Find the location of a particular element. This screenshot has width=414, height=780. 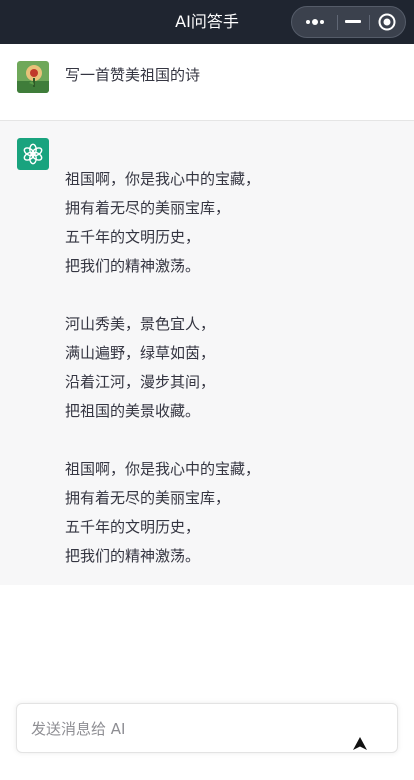

send-button is located at coordinates (360, 744).